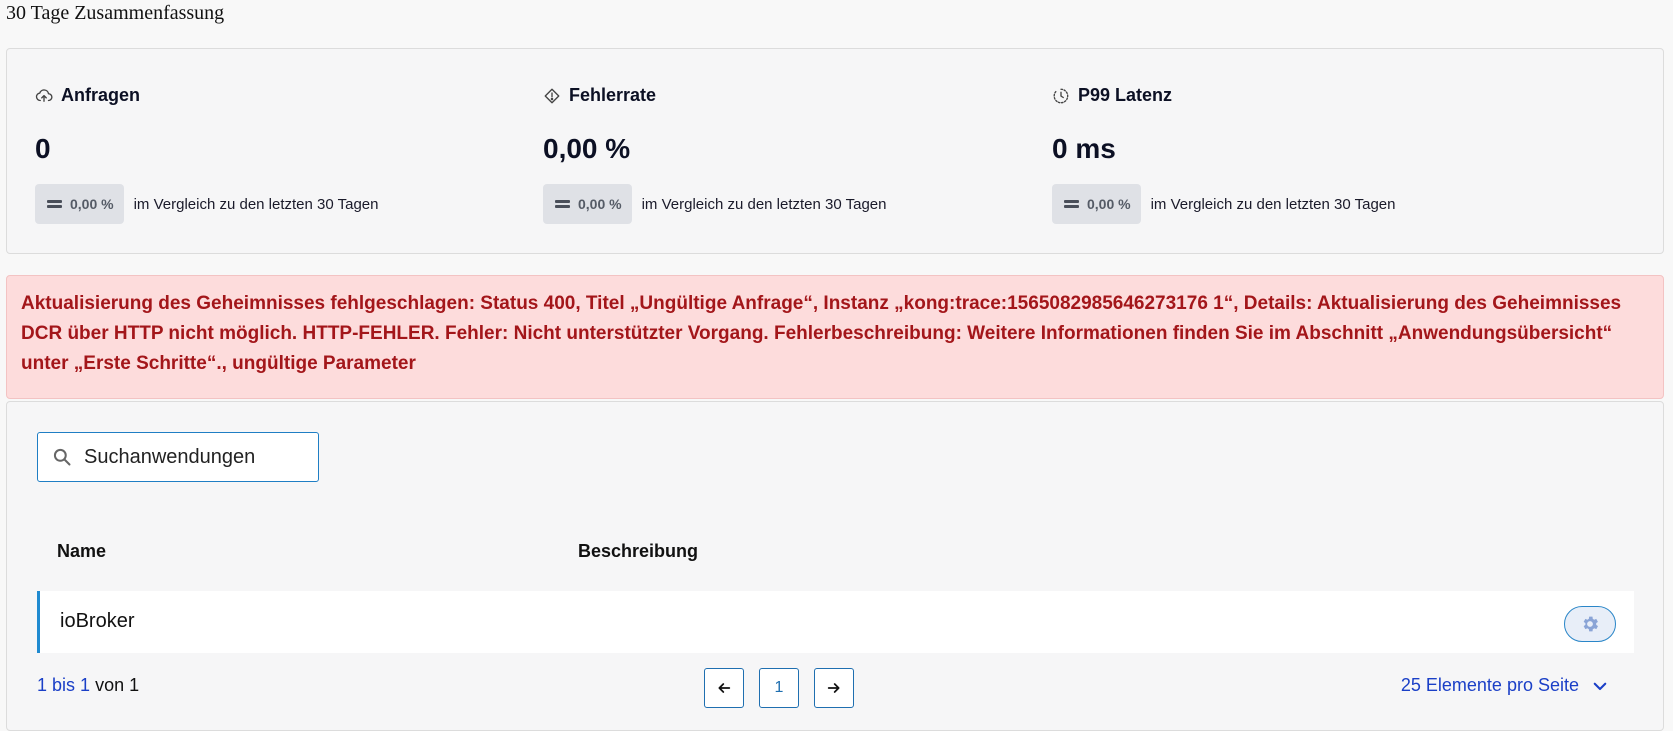 This screenshot has width=1673, height=731. I want to click on gear-icon, so click(1590, 624).